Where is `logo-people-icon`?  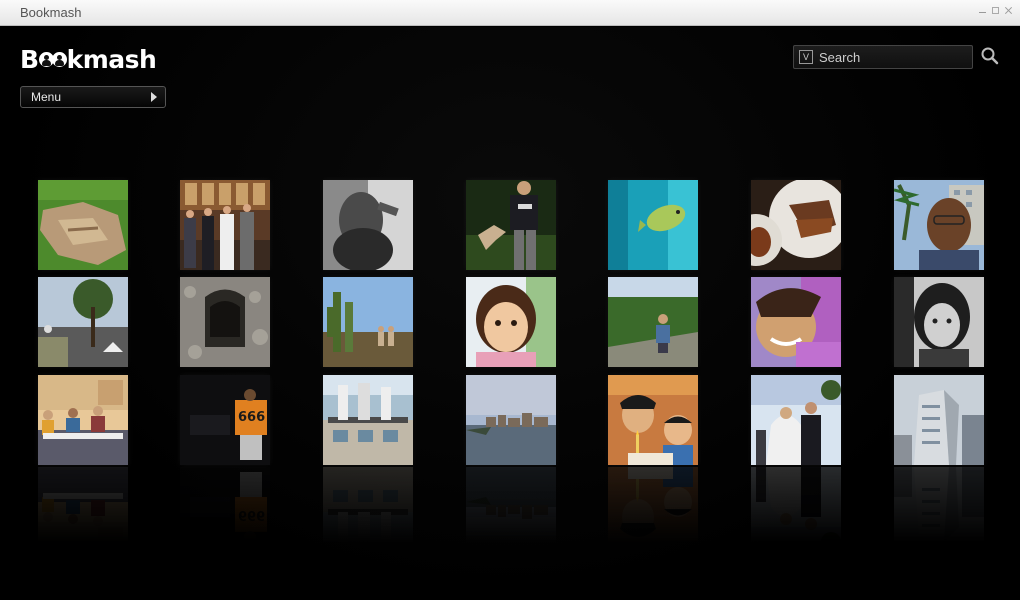
logo-people-icon is located at coordinates (52, 59).